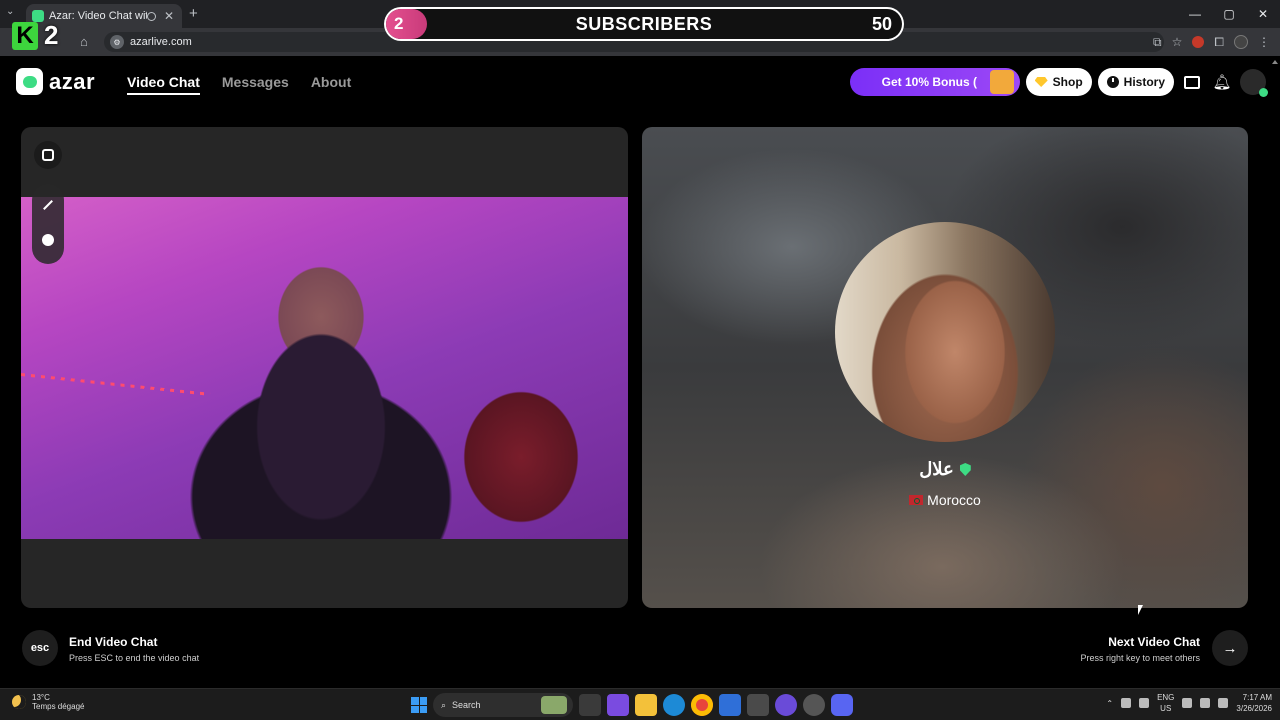 The height and width of the screenshot is (720, 1280). What do you see at coordinates (730, 705) in the screenshot?
I see `mail-icon` at bounding box center [730, 705].